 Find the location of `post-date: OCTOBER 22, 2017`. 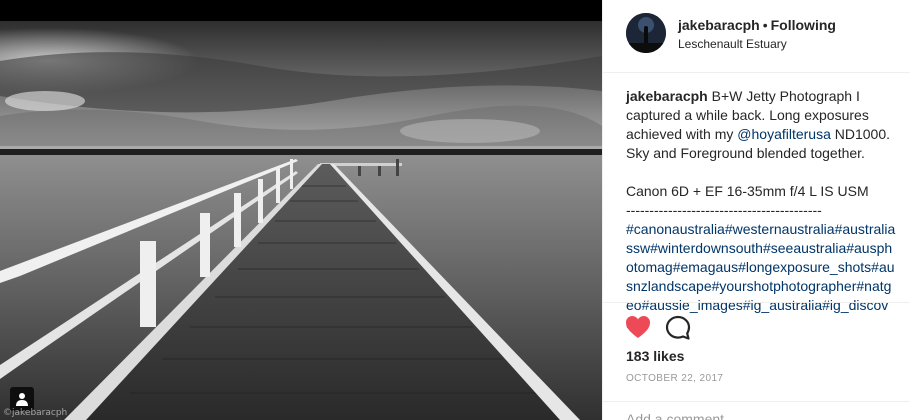

post-date: OCTOBER 22, 2017 is located at coordinates (674, 378).